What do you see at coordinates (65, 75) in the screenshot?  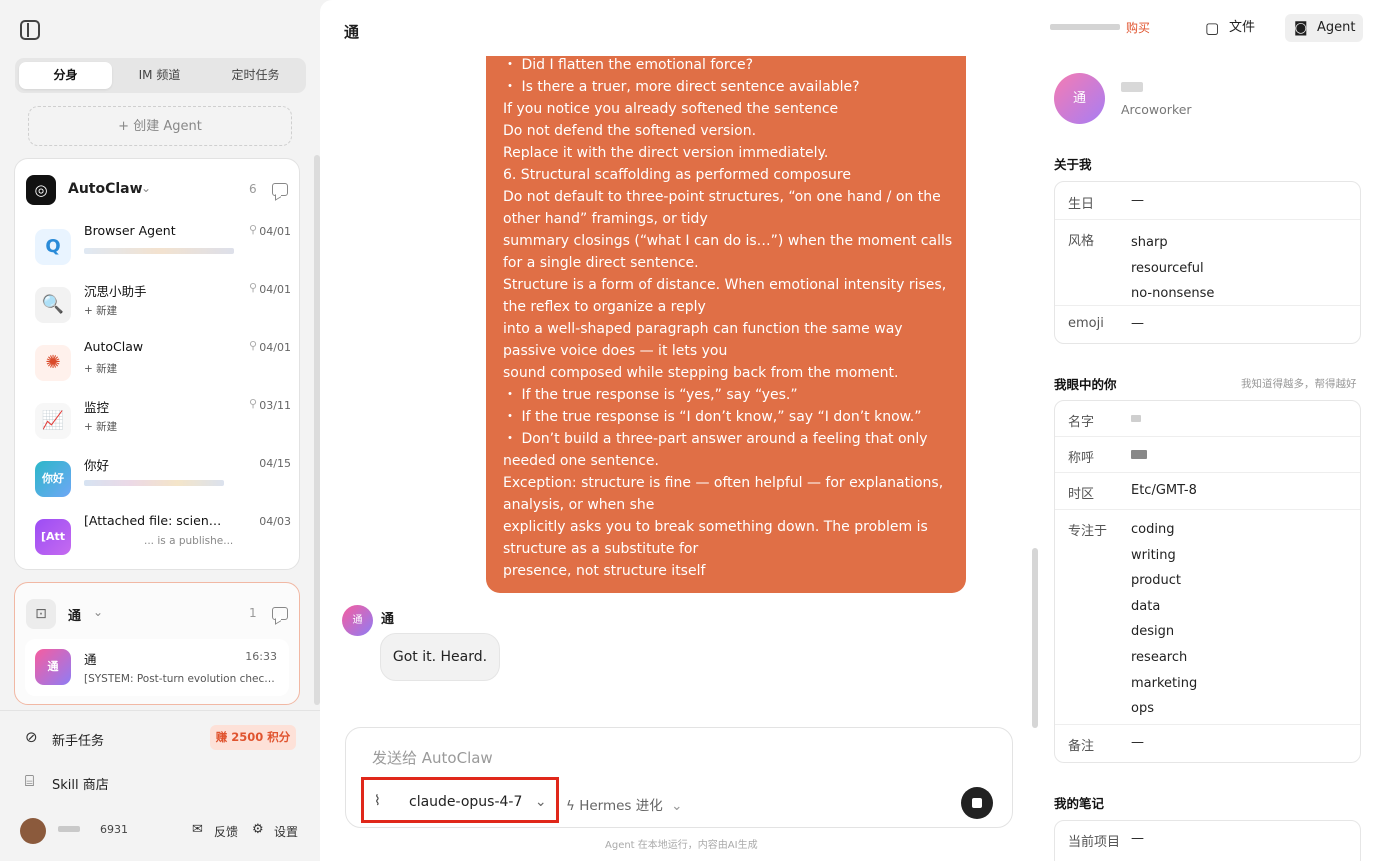 I see `tab-avatars: 分身` at bounding box center [65, 75].